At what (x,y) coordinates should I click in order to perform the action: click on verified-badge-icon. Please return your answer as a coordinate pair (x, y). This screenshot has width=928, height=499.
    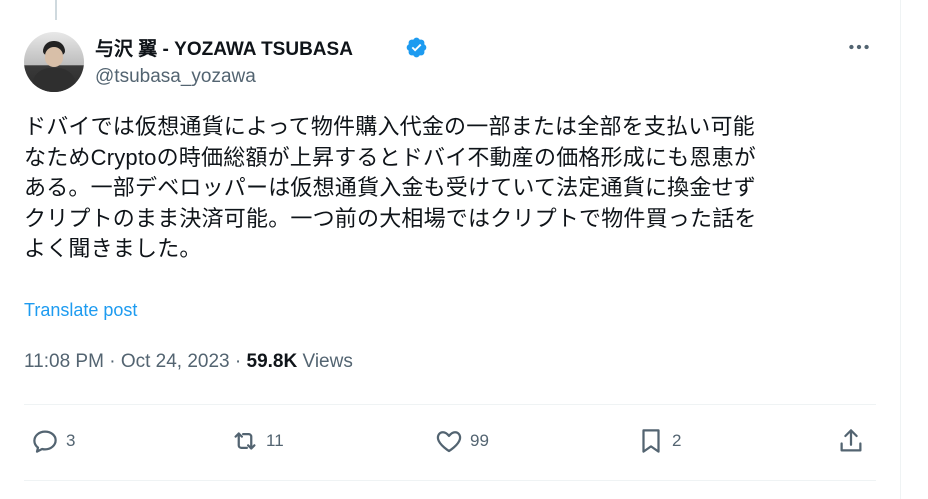
    Looking at the image, I should click on (416, 47).